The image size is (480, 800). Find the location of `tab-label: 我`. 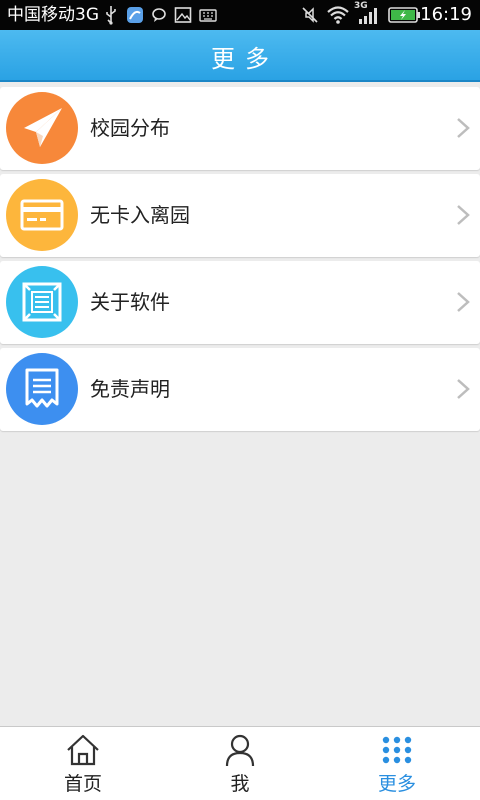

tab-label: 我 is located at coordinates (240, 784).